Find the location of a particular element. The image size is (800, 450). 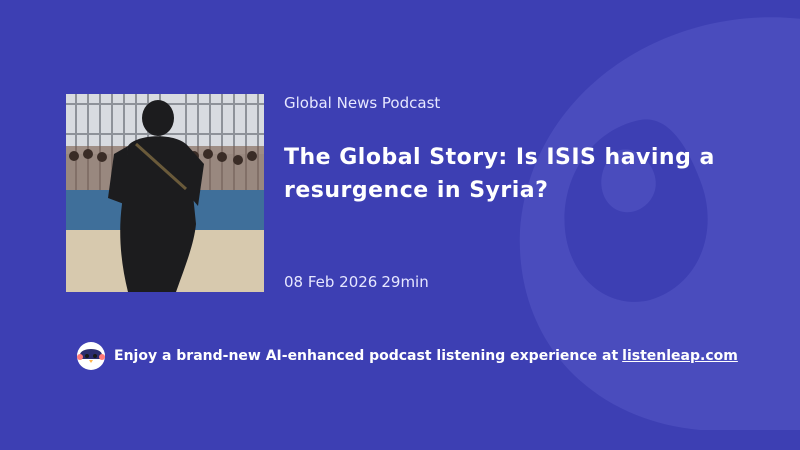

episode-duration: 29min is located at coordinates (405, 282).